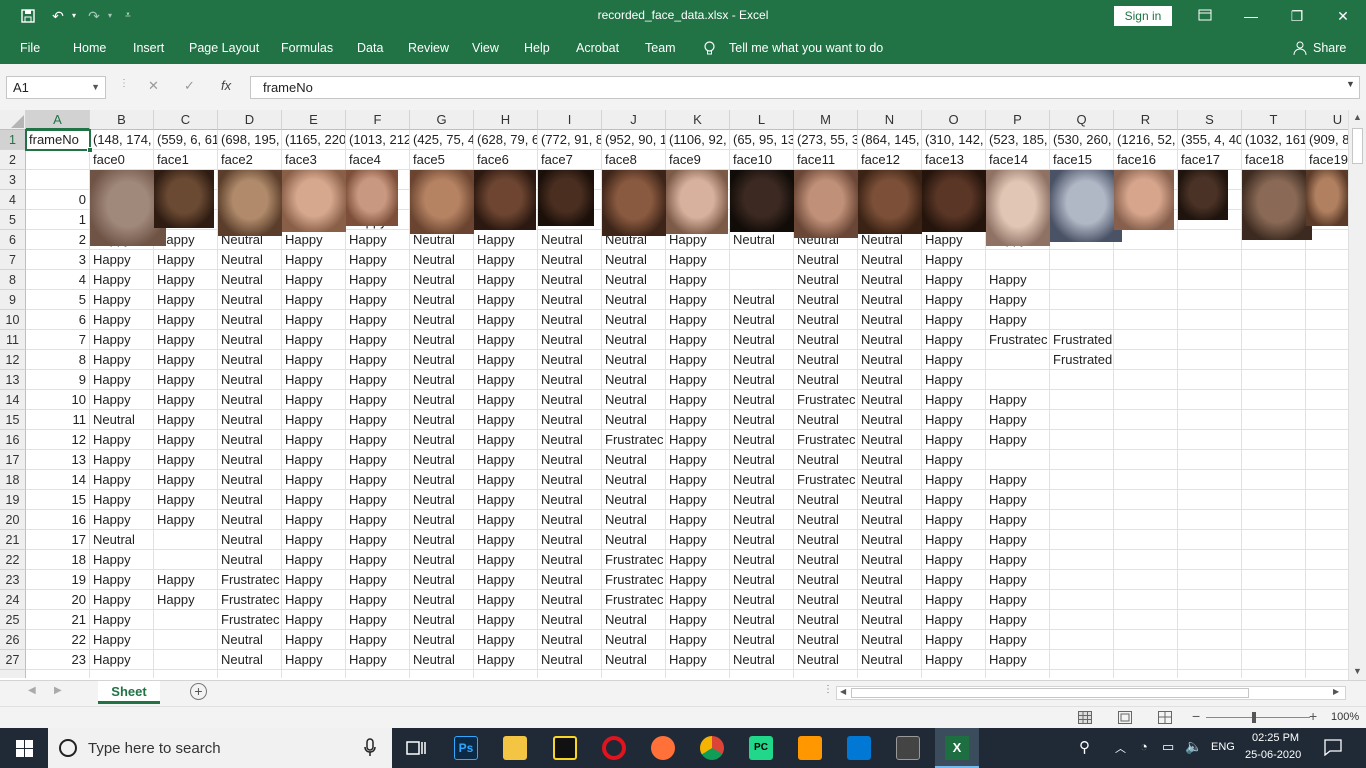 This screenshot has width=1366, height=768. I want to click on cell-o21: Happy, so click(954, 540).